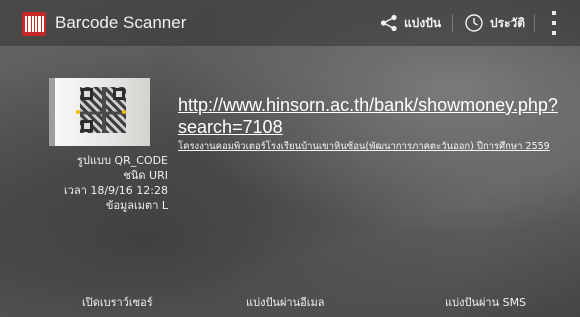  Describe the element at coordinates (34, 24) in the screenshot. I see `barcode-app-icon` at that location.